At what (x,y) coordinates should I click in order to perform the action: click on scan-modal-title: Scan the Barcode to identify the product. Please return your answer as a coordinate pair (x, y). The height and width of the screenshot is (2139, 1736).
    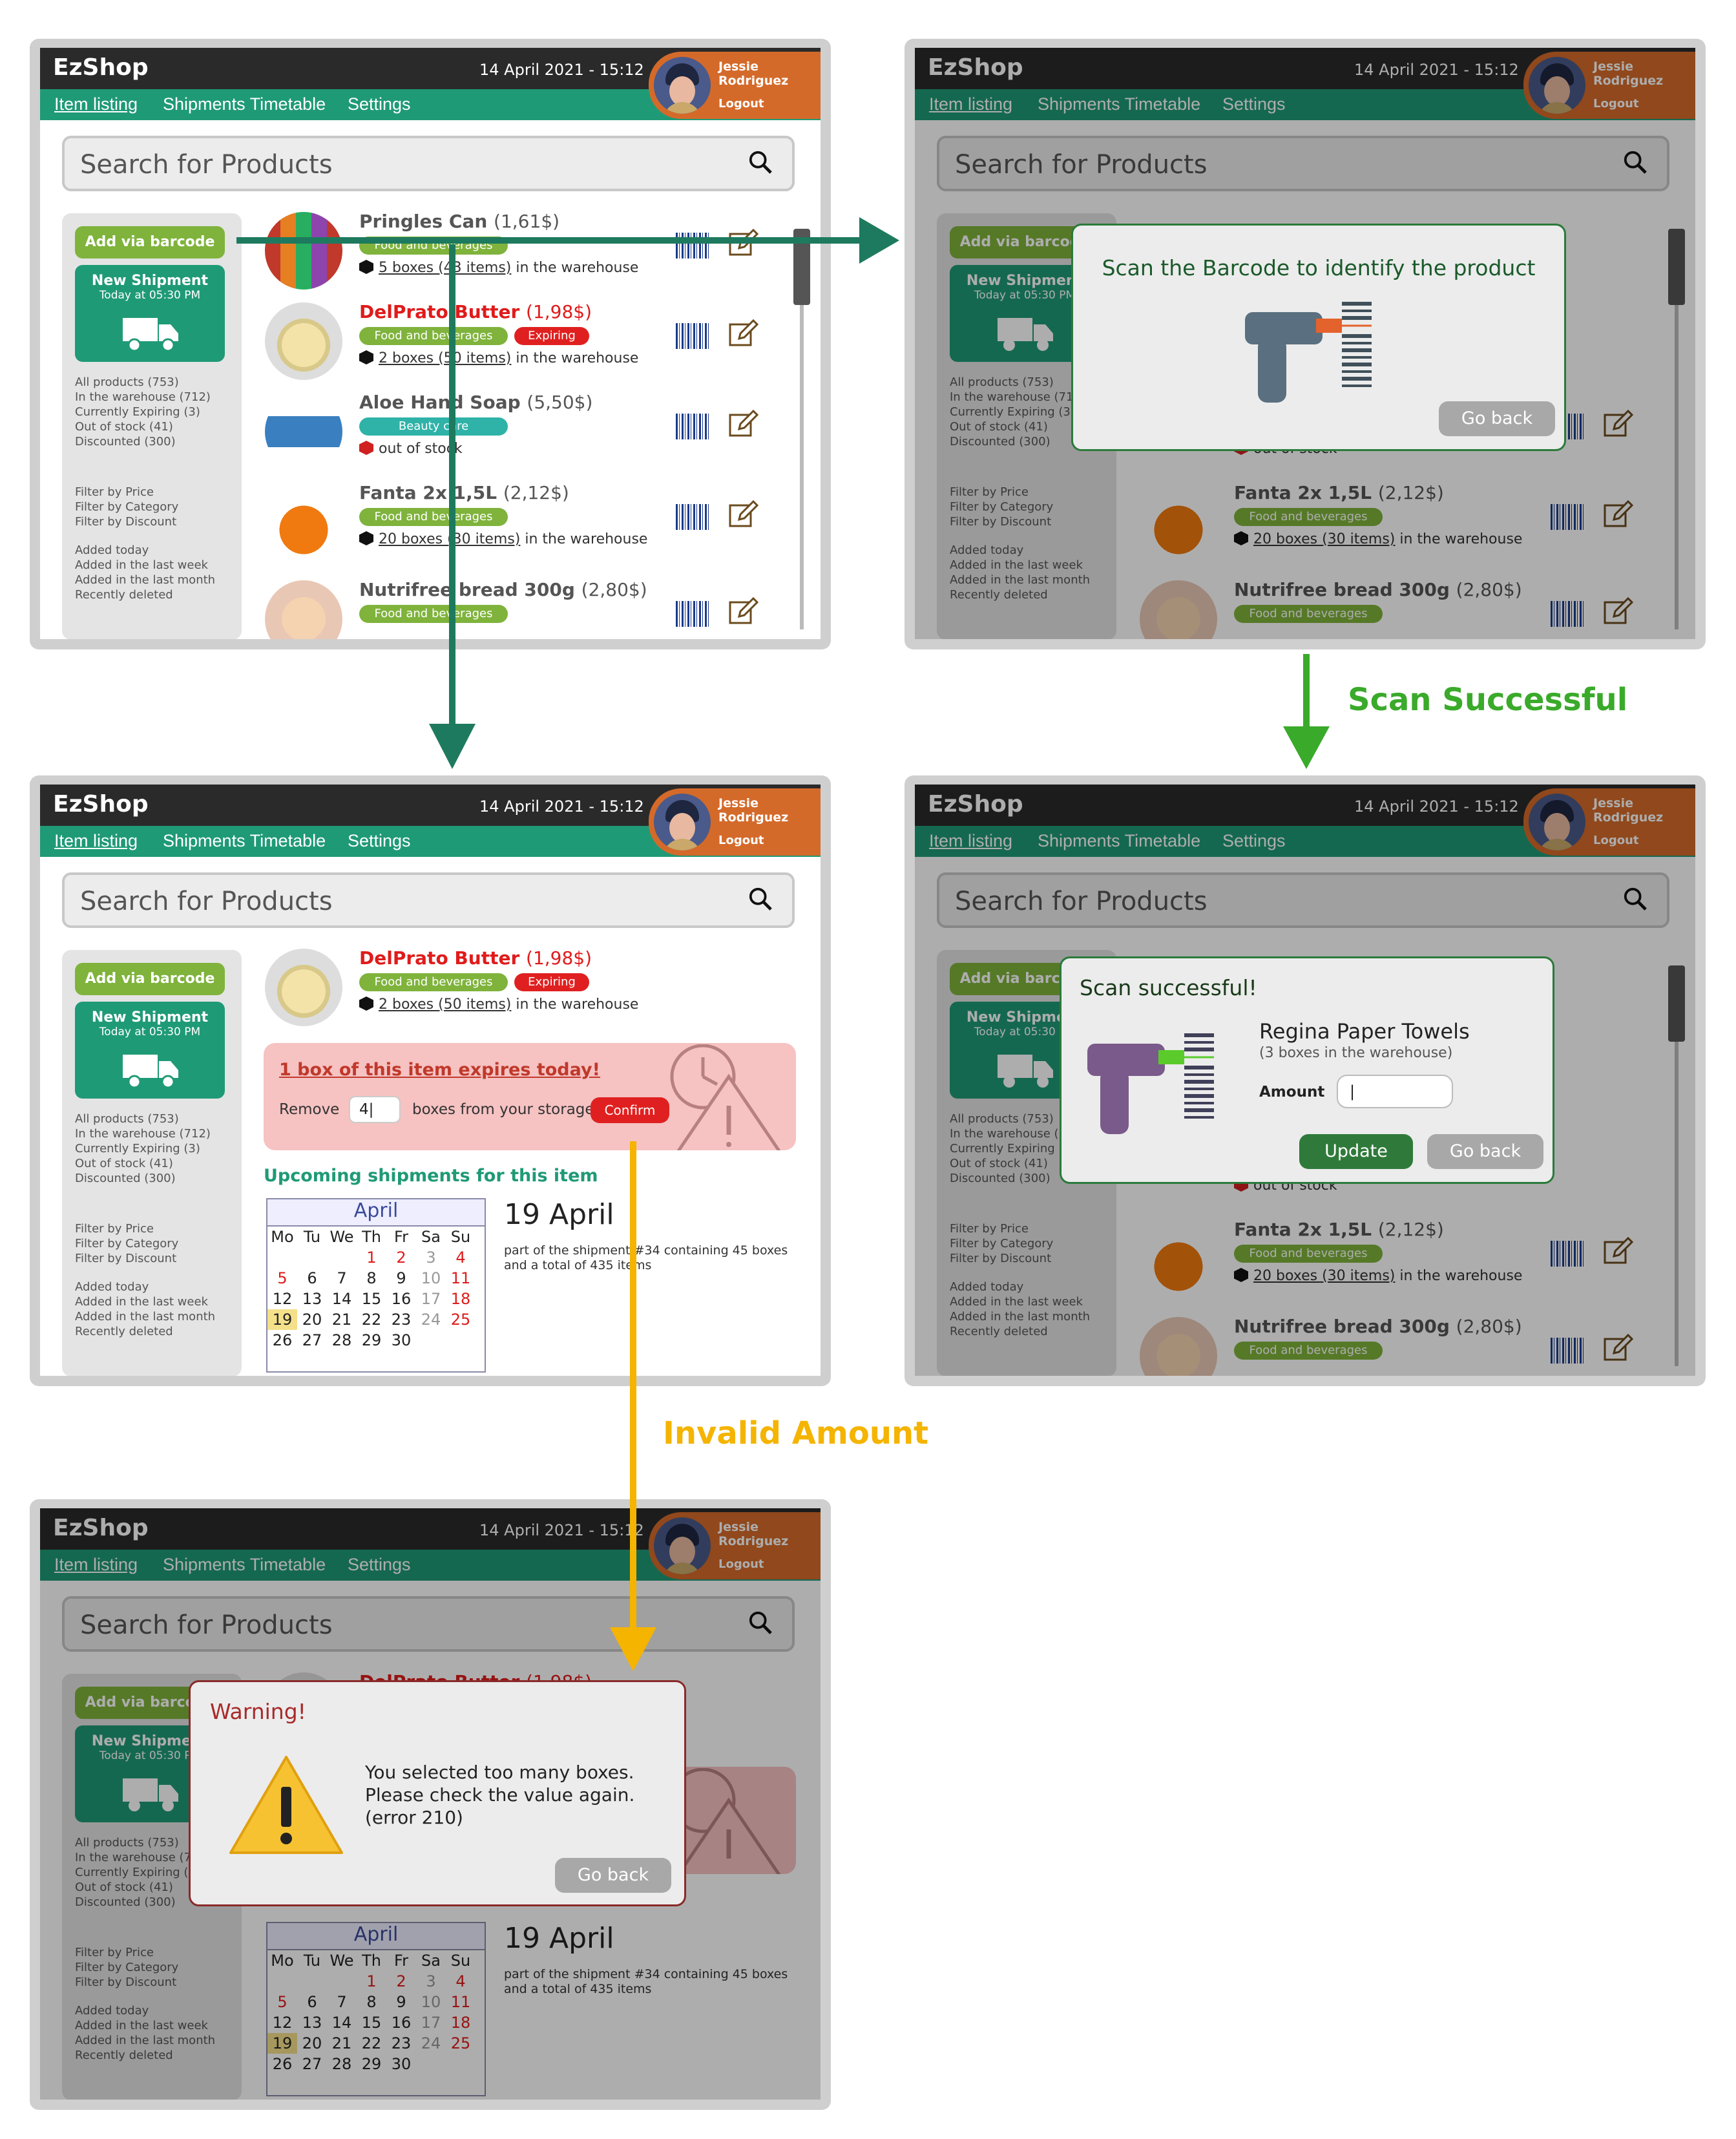
    Looking at the image, I should click on (1319, 267).